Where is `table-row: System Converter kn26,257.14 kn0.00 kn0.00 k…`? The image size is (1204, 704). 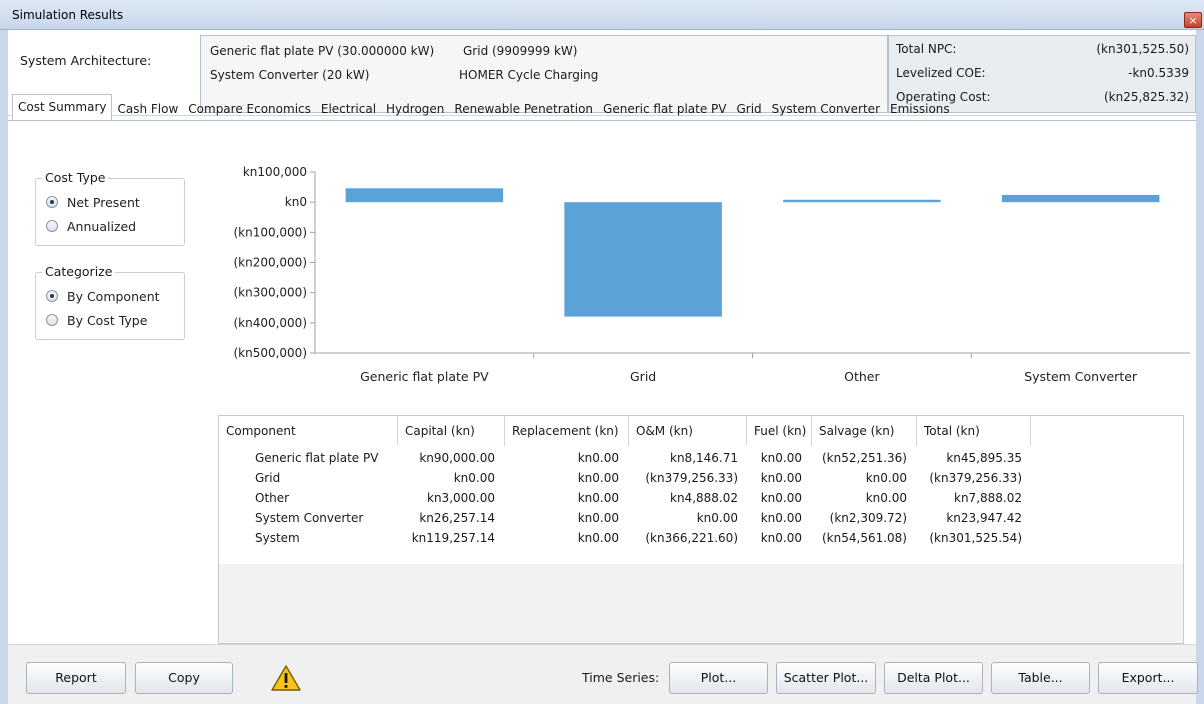
table-row: System Converter kn26,257.14 kn0.00 kn0.00 k… is located at coordinates (701, 518).